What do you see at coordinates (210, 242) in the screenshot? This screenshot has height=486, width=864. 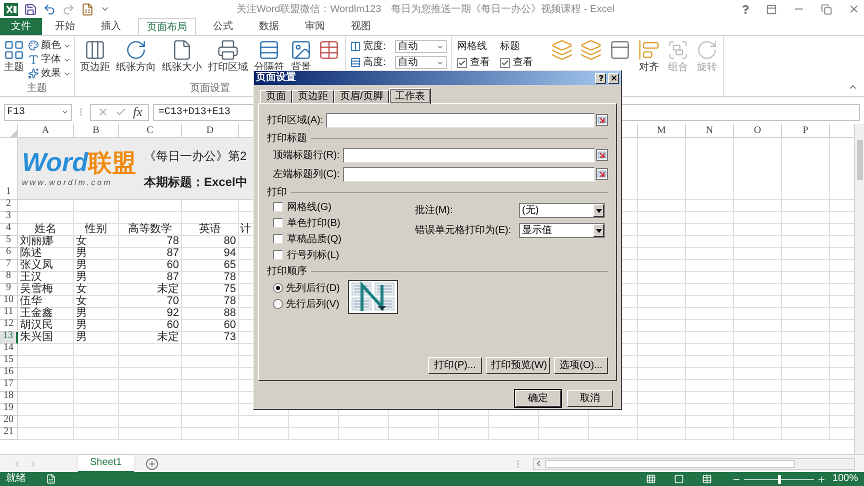 I see `table-cell: 80` at bounding box center [210, 242].